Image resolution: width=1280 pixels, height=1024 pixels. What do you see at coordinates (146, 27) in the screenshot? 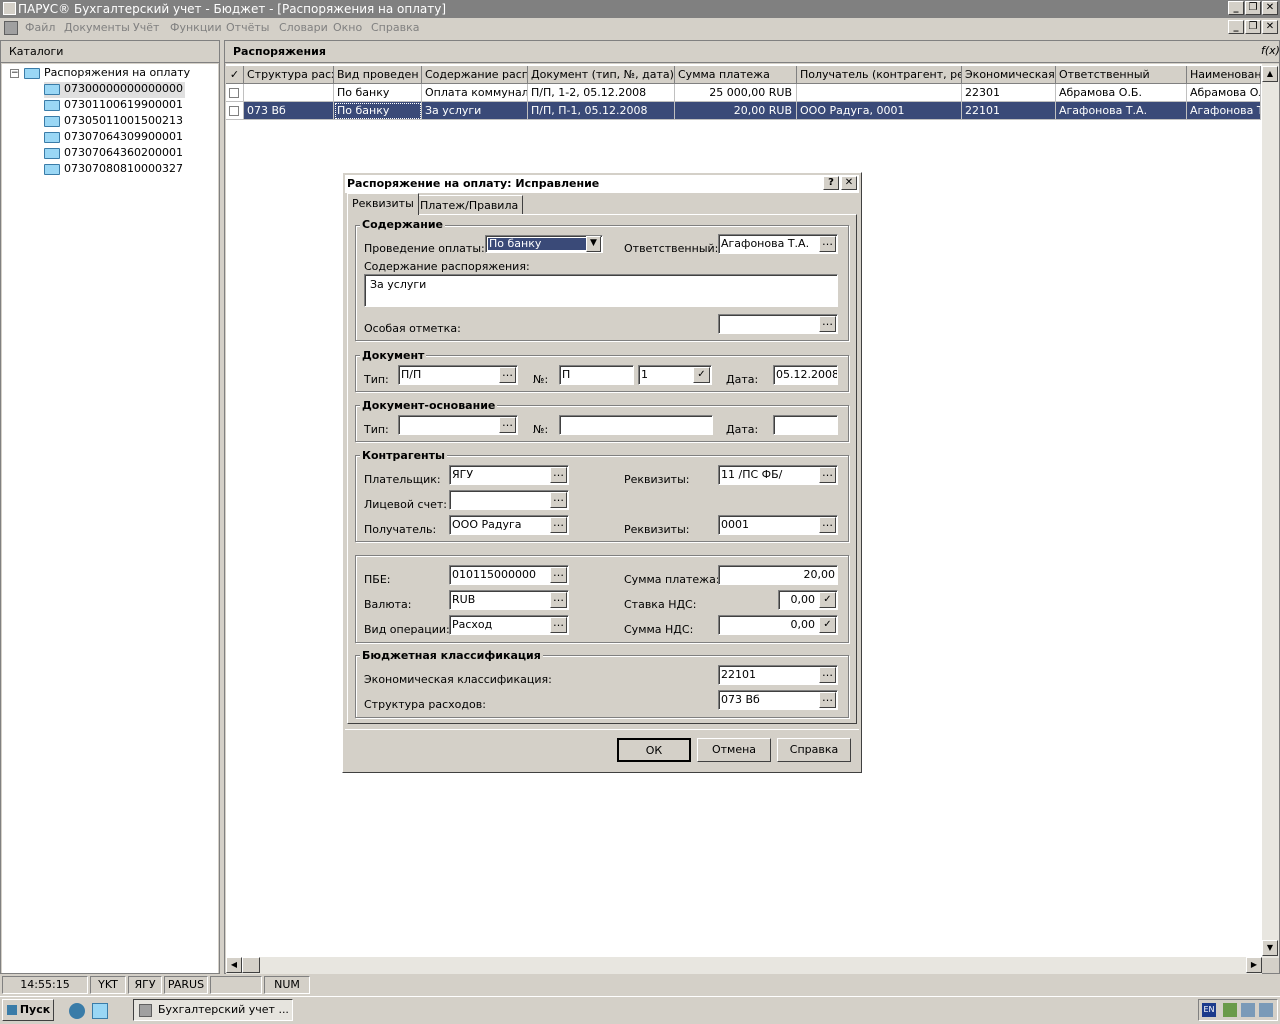
I see `menu-accounting: Учёт` at bounding box center [146, 27].